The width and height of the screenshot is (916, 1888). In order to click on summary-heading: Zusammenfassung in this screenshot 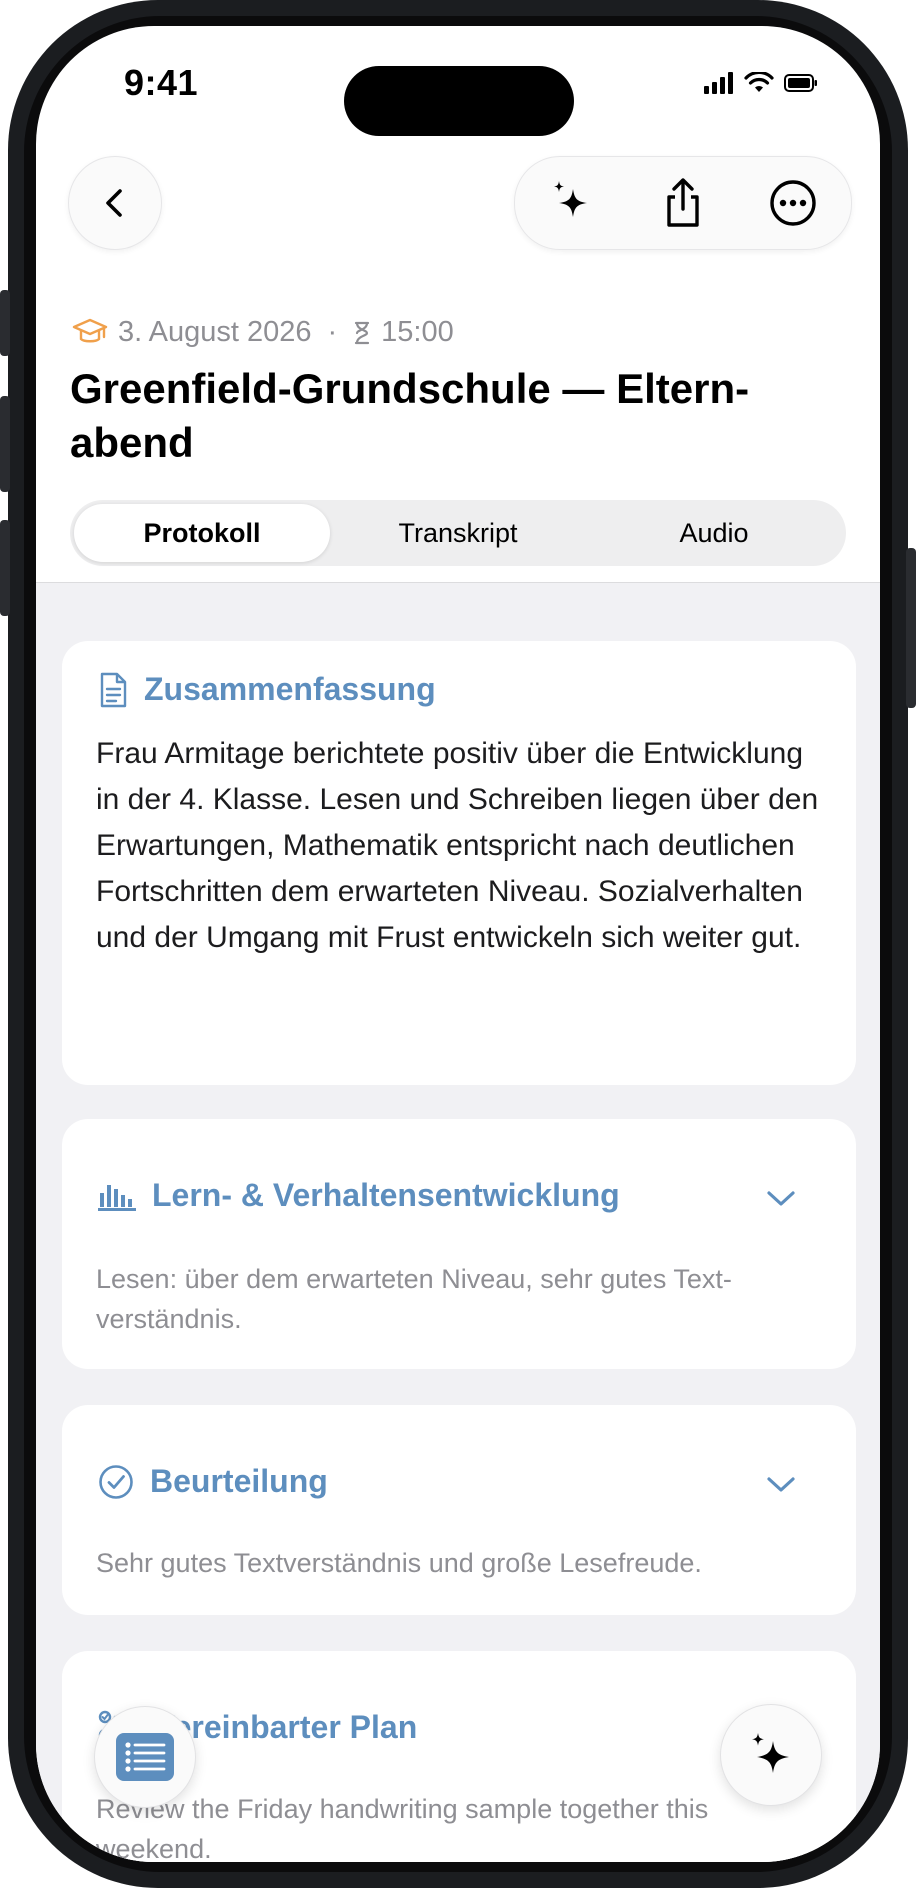, I will do `click(290, 689)`.